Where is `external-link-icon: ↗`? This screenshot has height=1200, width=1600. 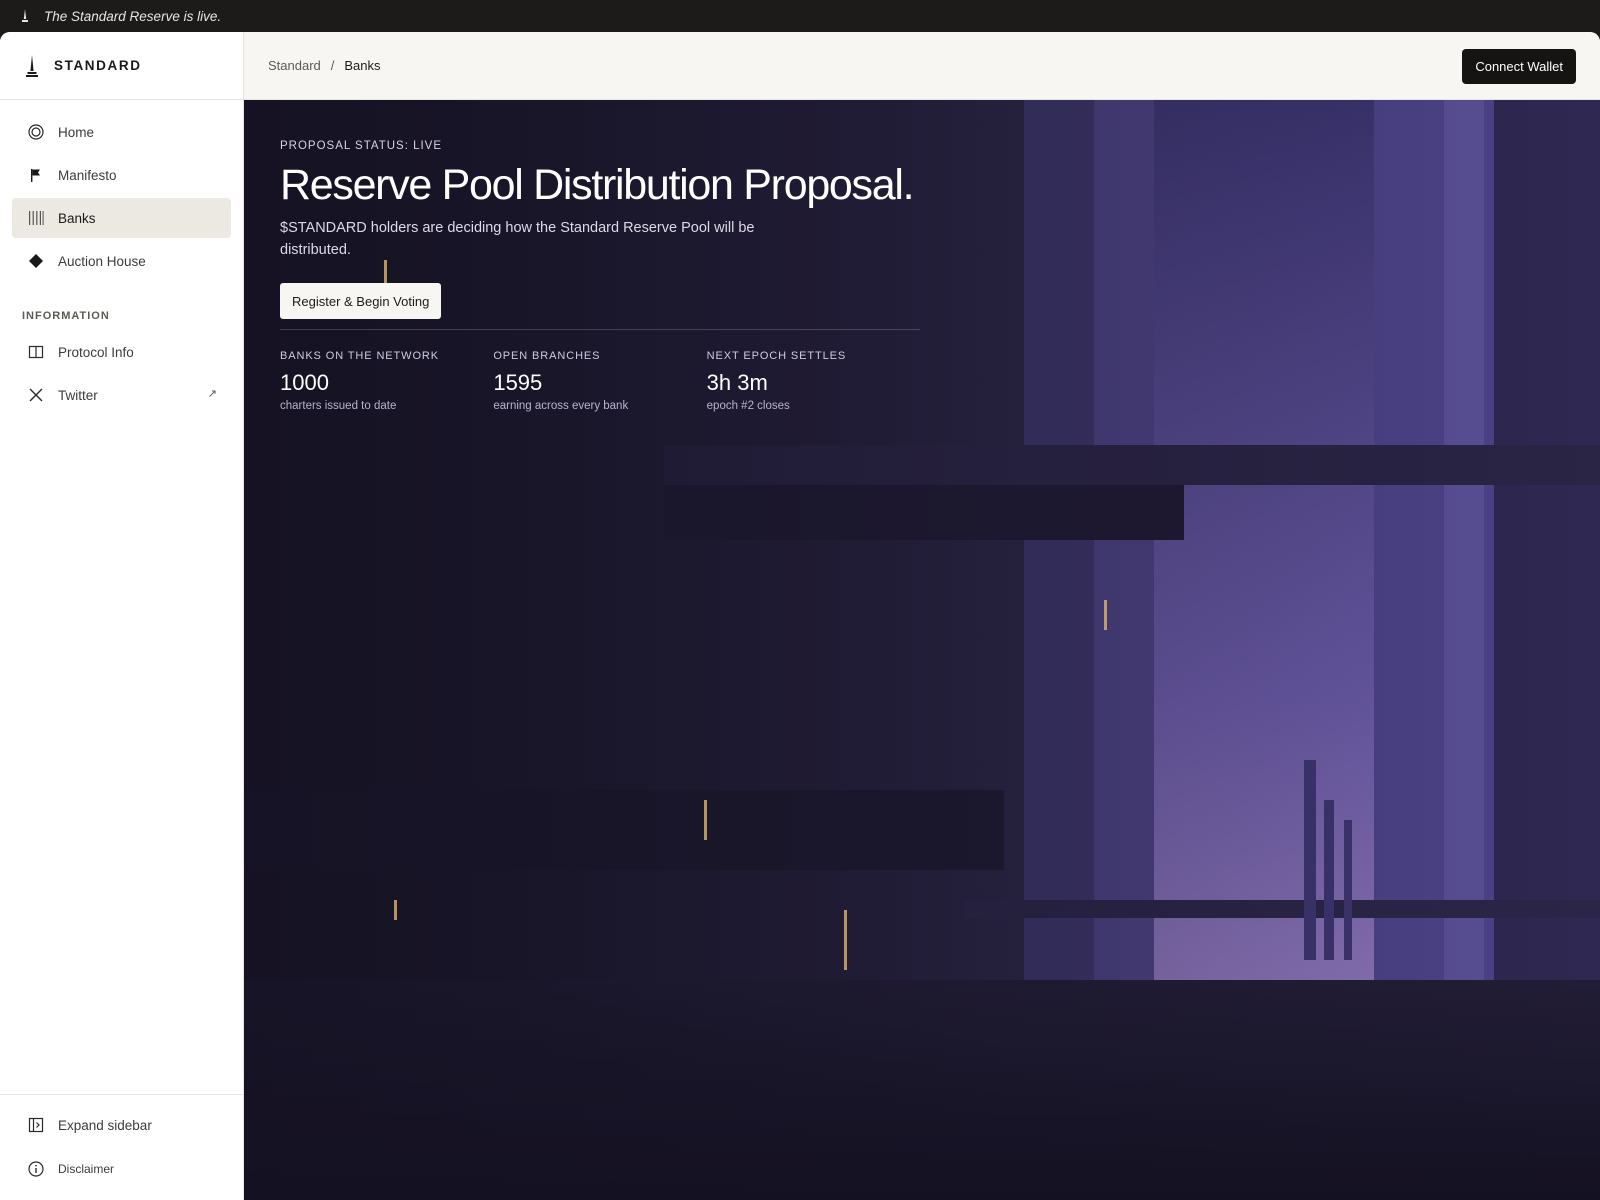
external-link-icon: ↗ is located at coordinates (212, 394).